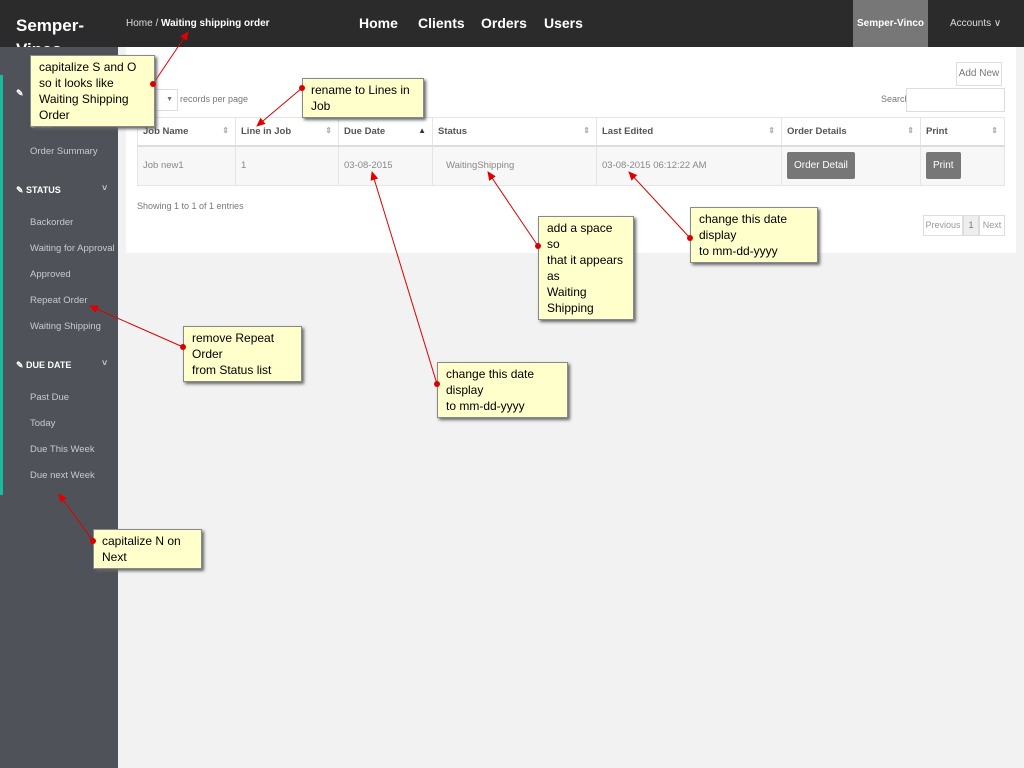  I want to click on cell-due-date: 03-08-2015, so click(385, 165).